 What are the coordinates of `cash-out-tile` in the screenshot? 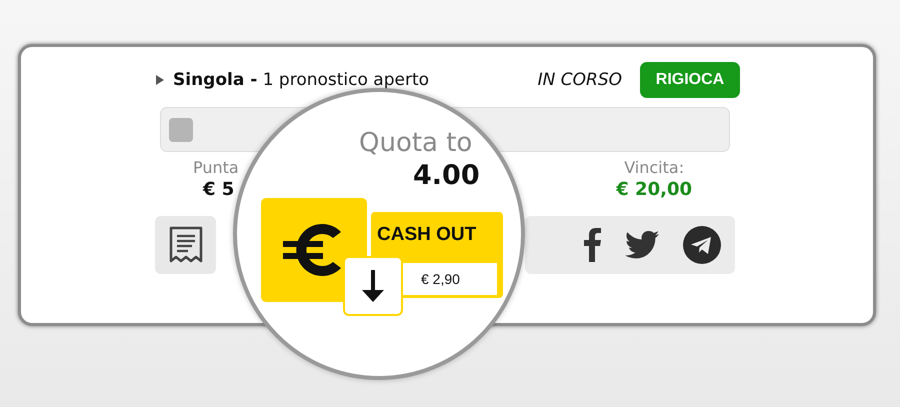 It's located at (314, 250).